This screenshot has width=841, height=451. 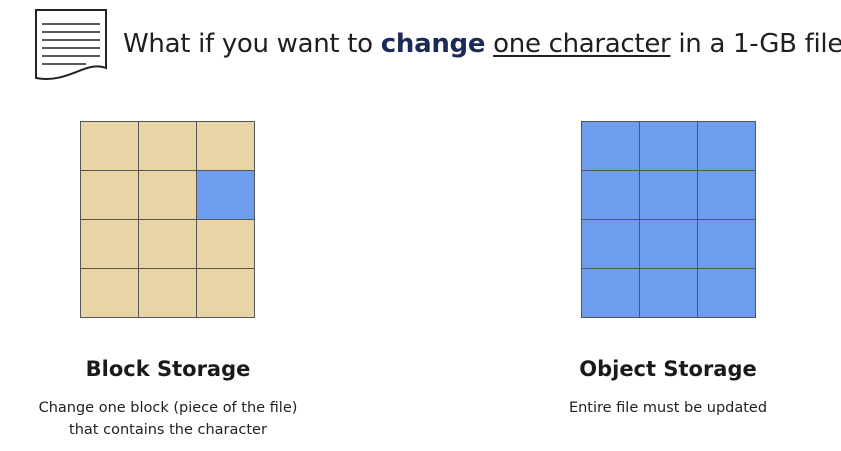 I want to click on object-cell-r2-c2-changed, so click(x=727, y=244).